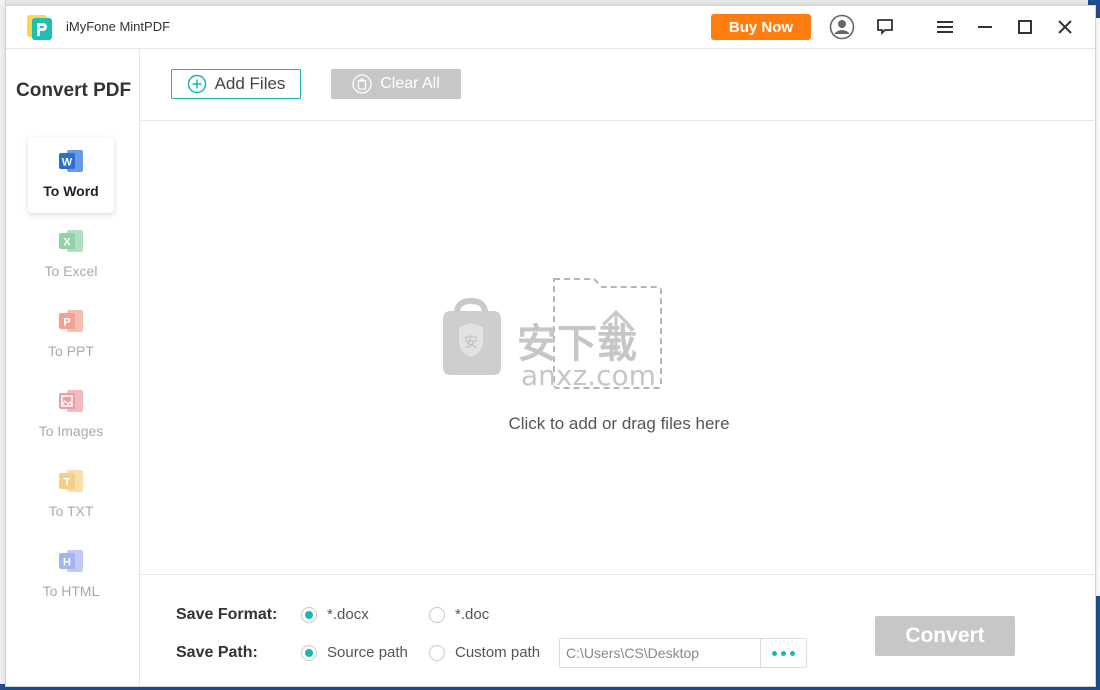 Image resolution: width=1100 pixels, height=690 pixels. Describe the element at coordinates (885, 27) in the screenshot. I see `feedback-icon` at that location.